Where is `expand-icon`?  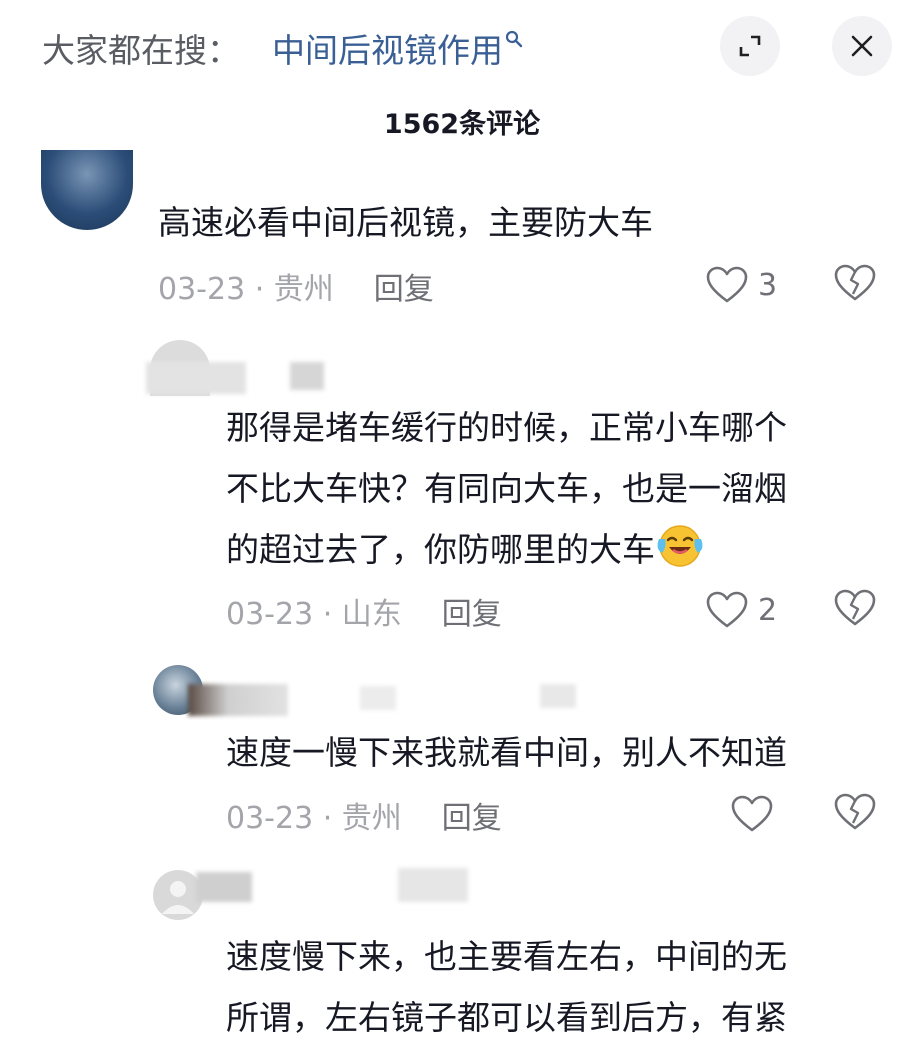
expand-icon is located at coordinates (750, 46).